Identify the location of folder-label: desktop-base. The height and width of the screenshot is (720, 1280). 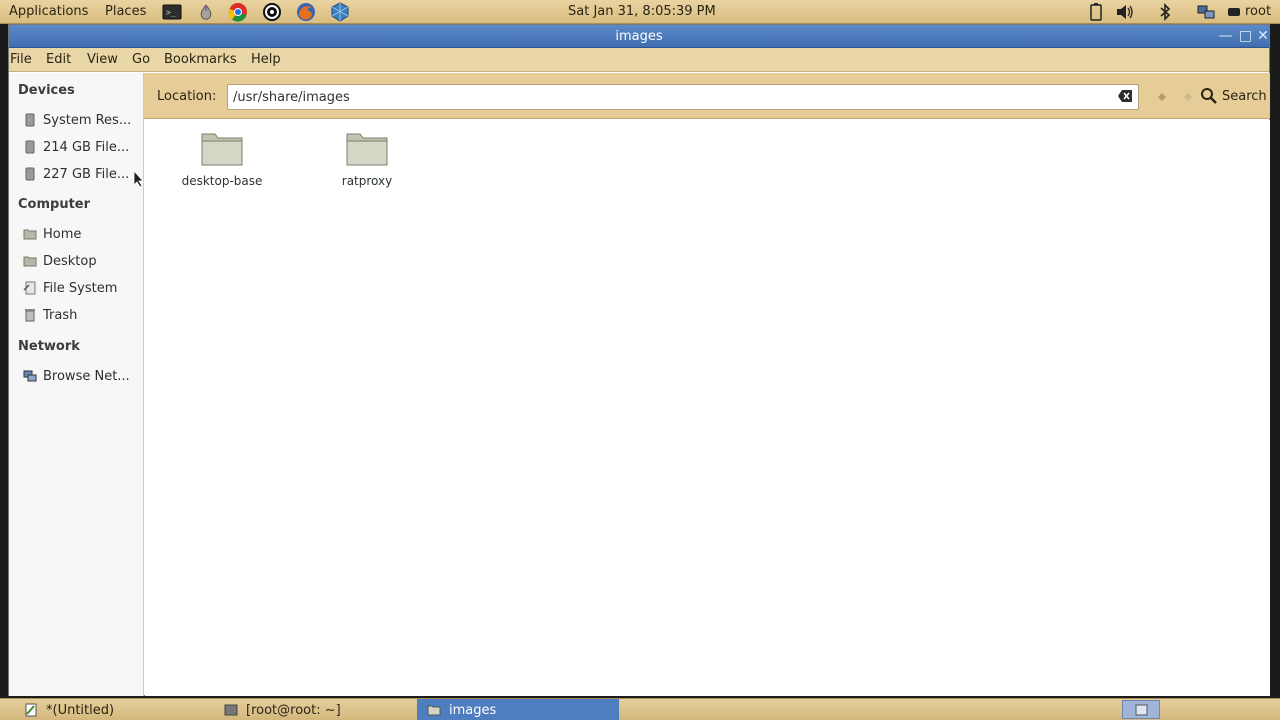
(222, 181).